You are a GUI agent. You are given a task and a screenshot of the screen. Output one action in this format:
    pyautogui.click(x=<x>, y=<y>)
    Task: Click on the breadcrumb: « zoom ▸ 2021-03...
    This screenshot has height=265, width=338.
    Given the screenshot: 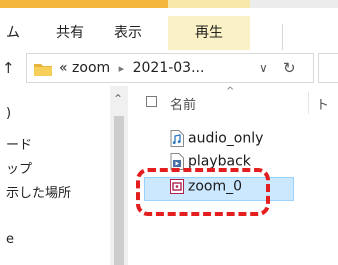 What is the action you would take?
    pyautogui.click(x=131, y=68)
    